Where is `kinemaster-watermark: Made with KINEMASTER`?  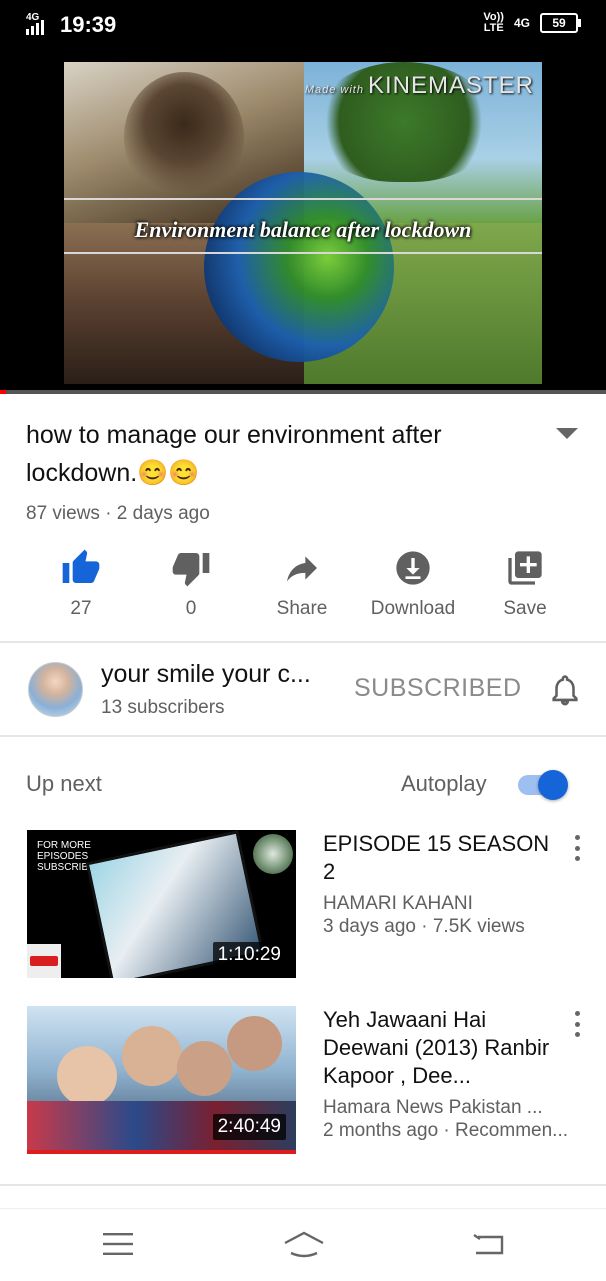
kinemaster-watermark: Made with KINEMASTER is located at coordinates (419, 86).